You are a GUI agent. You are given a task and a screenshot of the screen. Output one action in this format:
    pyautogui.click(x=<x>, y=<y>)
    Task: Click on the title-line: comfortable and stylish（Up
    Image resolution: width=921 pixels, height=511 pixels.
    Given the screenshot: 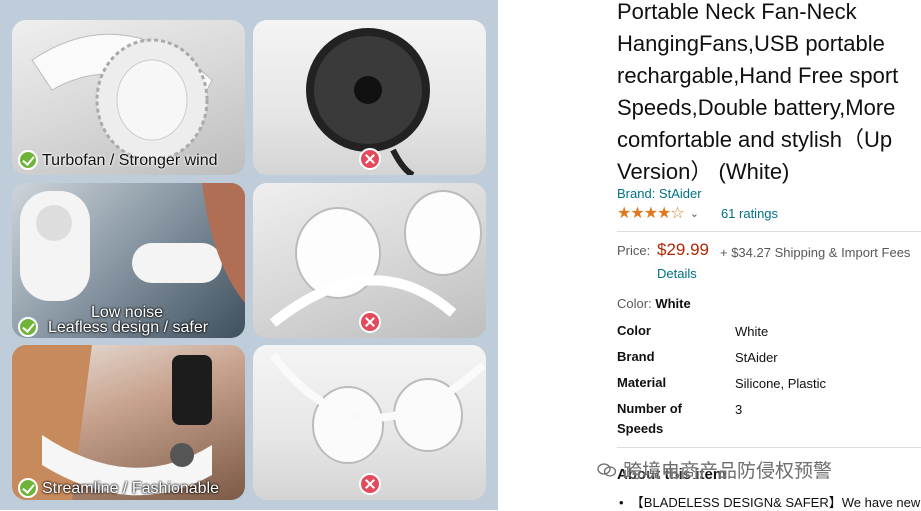 What is the action you would take?
    pyautogui.click(x=755, y=139)
    